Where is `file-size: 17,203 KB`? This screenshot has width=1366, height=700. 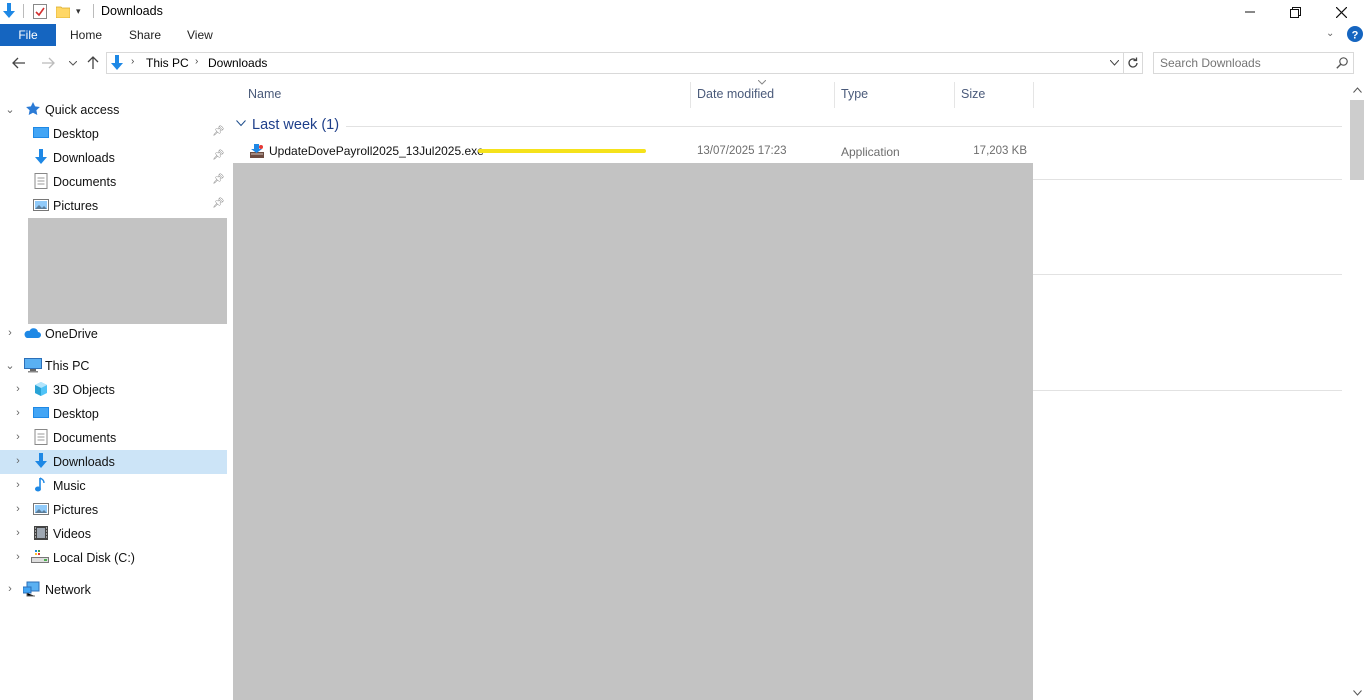
file-size: 17,203 KB is located at coordinates (1000, 151).